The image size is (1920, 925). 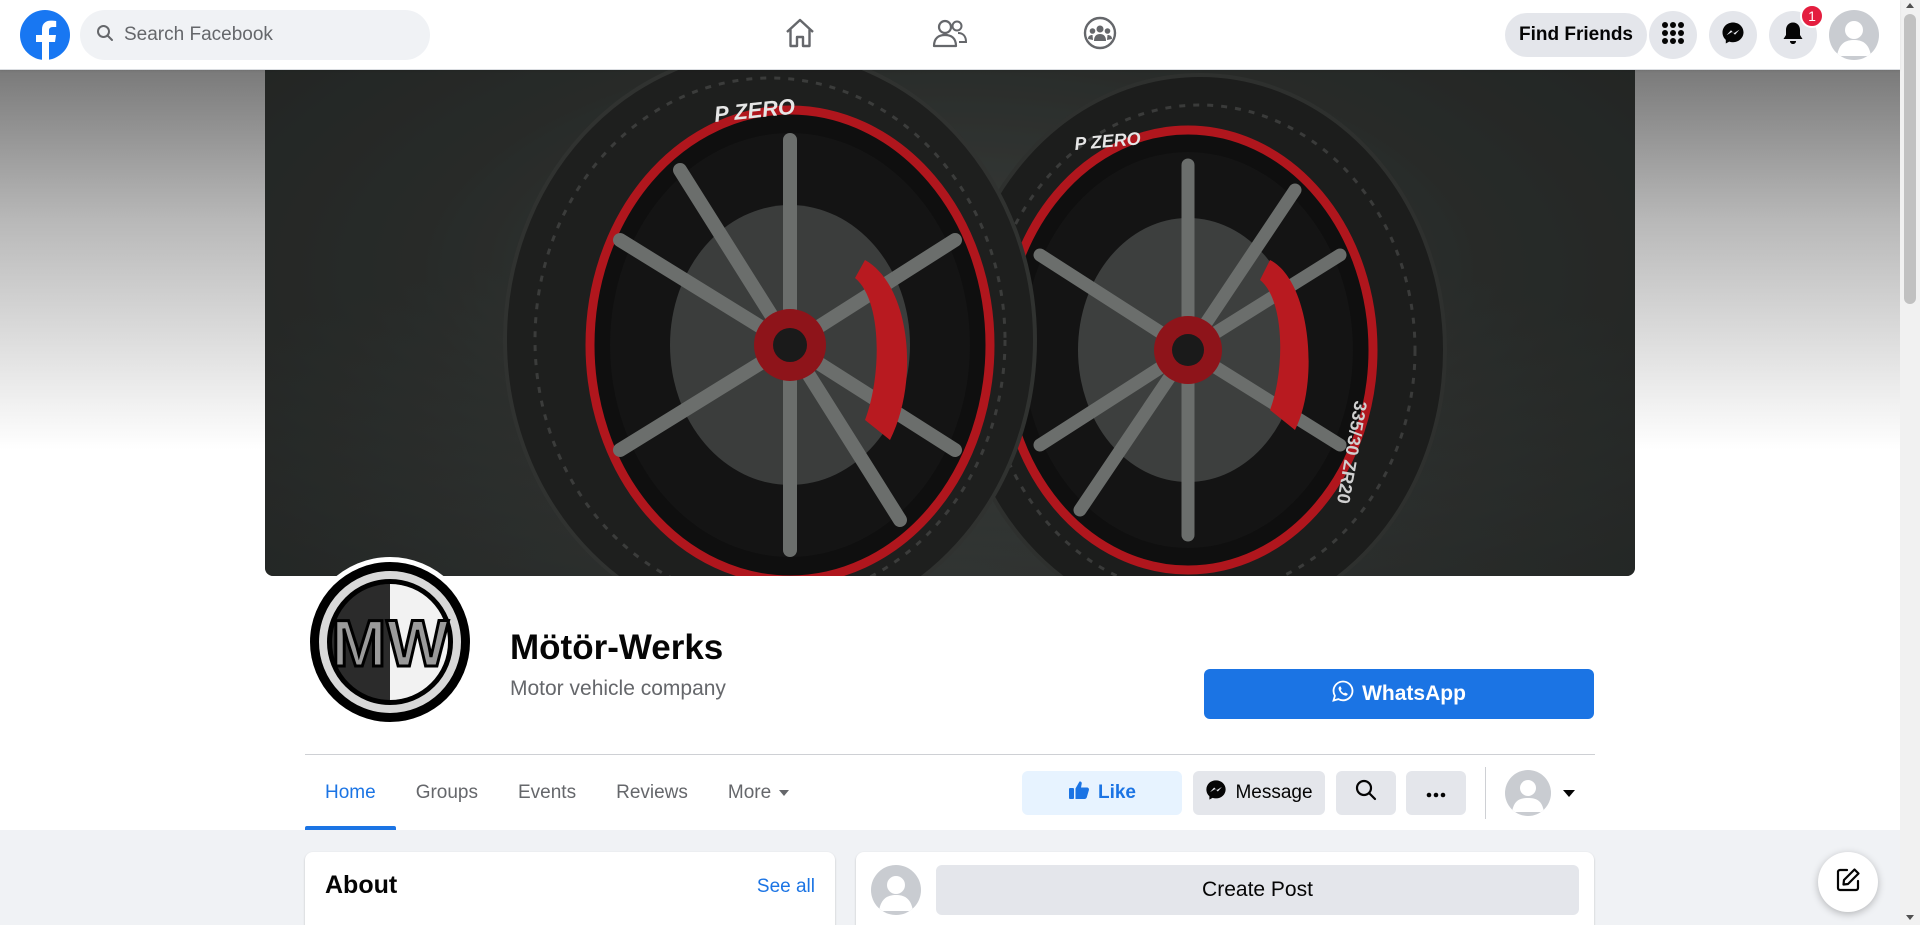 What do you see at coordinates (786, 887) in the screenshot?
I see `see-all-link: See all` at bounding box center [786, 887].